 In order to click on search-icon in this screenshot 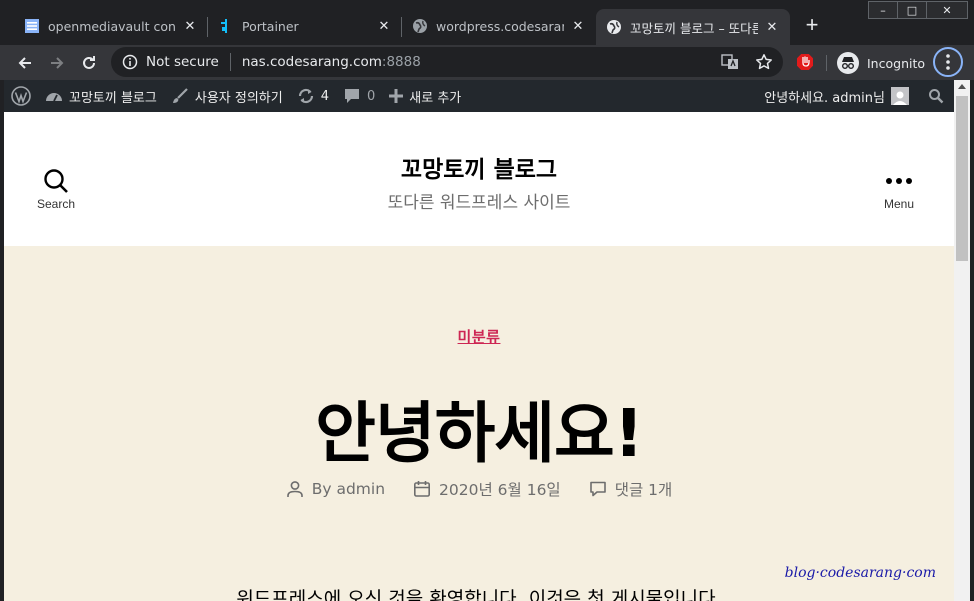, I will do `click(936, 96)`.